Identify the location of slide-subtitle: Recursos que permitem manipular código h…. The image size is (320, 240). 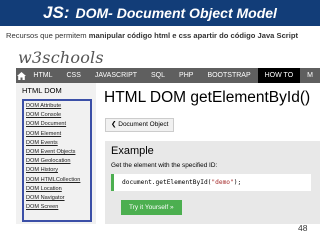
(161, 35).